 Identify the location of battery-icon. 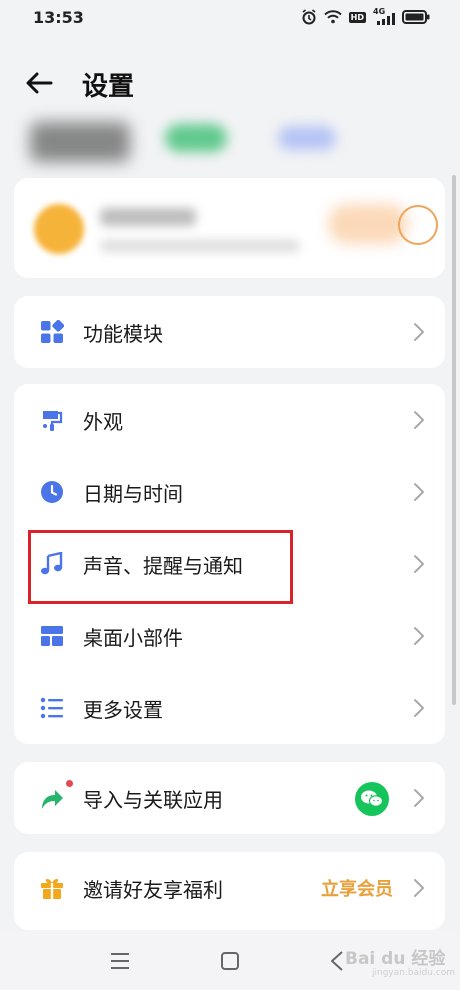
(416, 17).